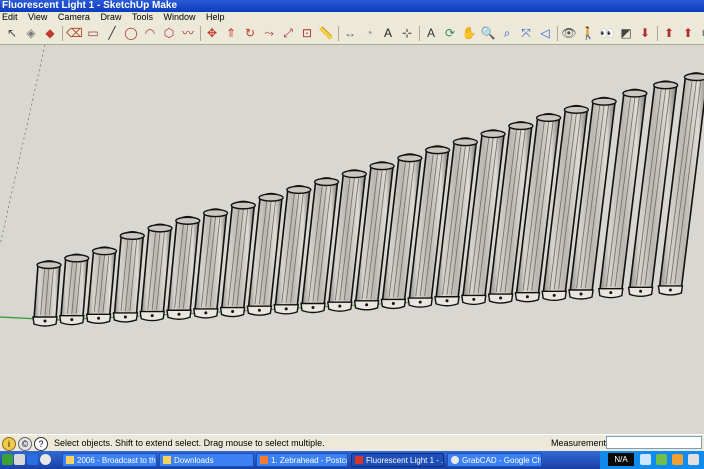 This screenshot has width=704, height=469. Describe the element at coordinates (307, 33) in the screenshot. I see `offset-icon: ⊡` at that location.